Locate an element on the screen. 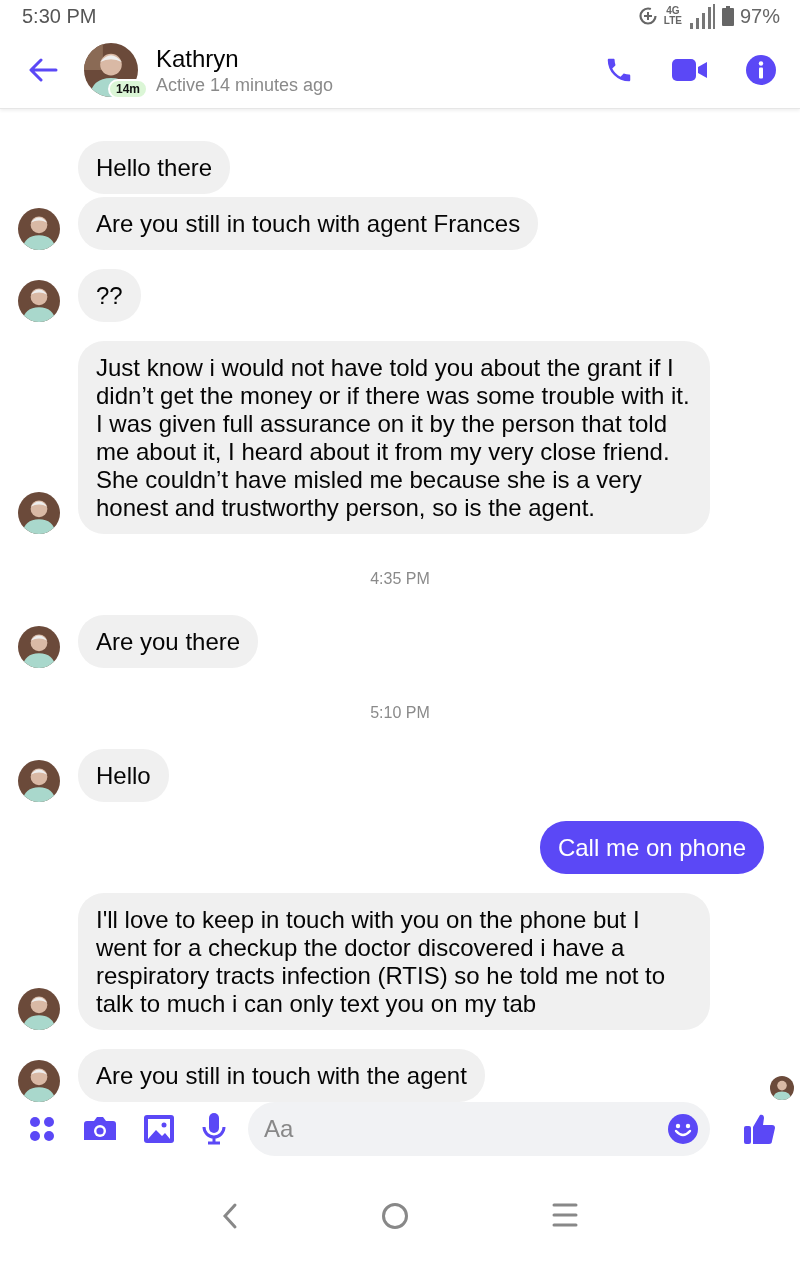 This screenshot has width=800, height=1280. emoji-icon is located at coordinates (683, 1129).